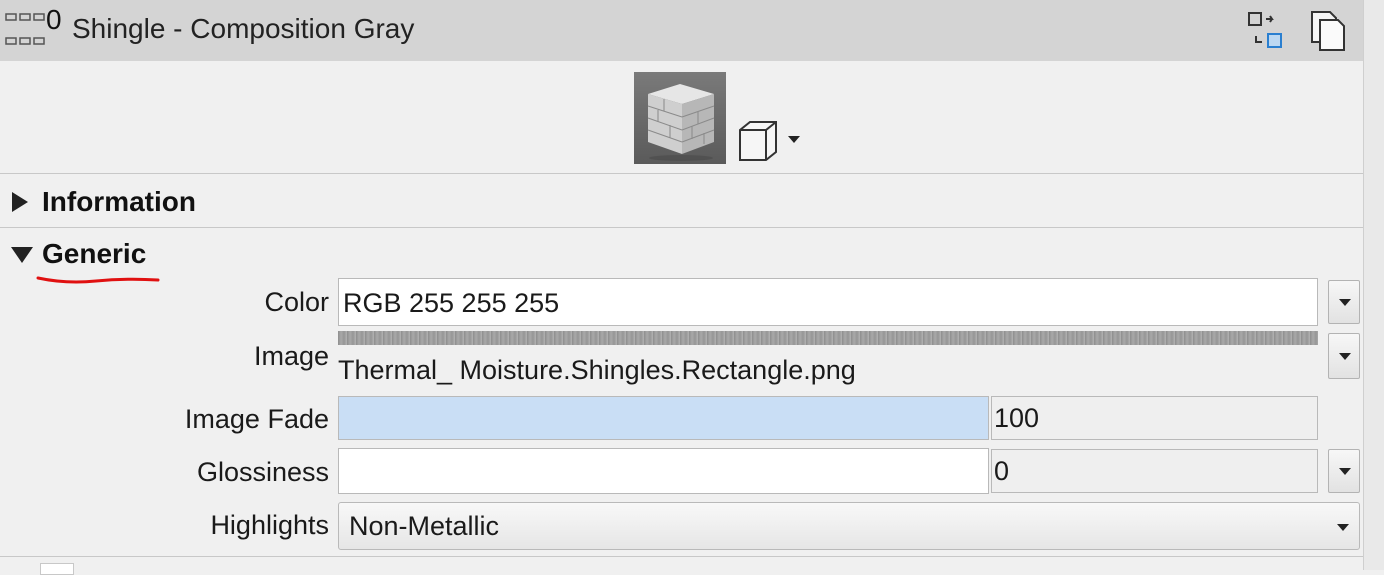 The height and width of the screenshot is (575, 1384). Describe the element at coordinates (54, 19) in the screenshot. I see `usage-count: 0` at that location.